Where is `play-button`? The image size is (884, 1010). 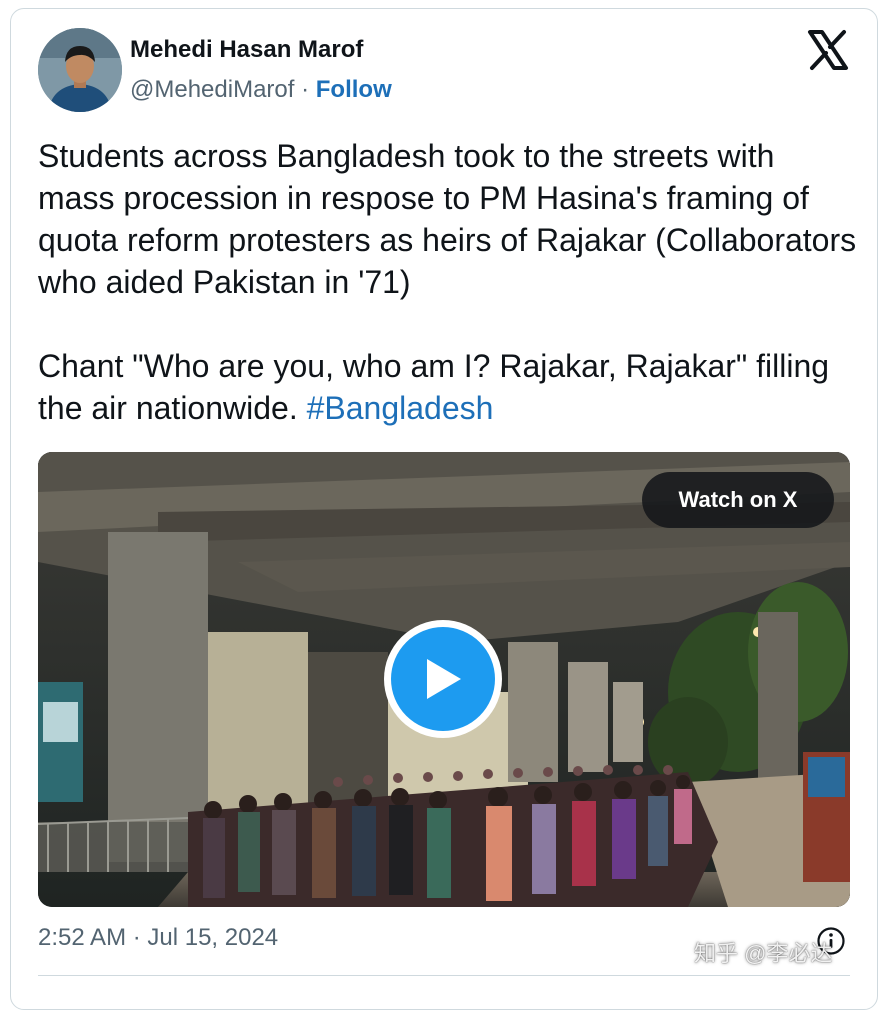
play-button is located at coordinates (443, 679).